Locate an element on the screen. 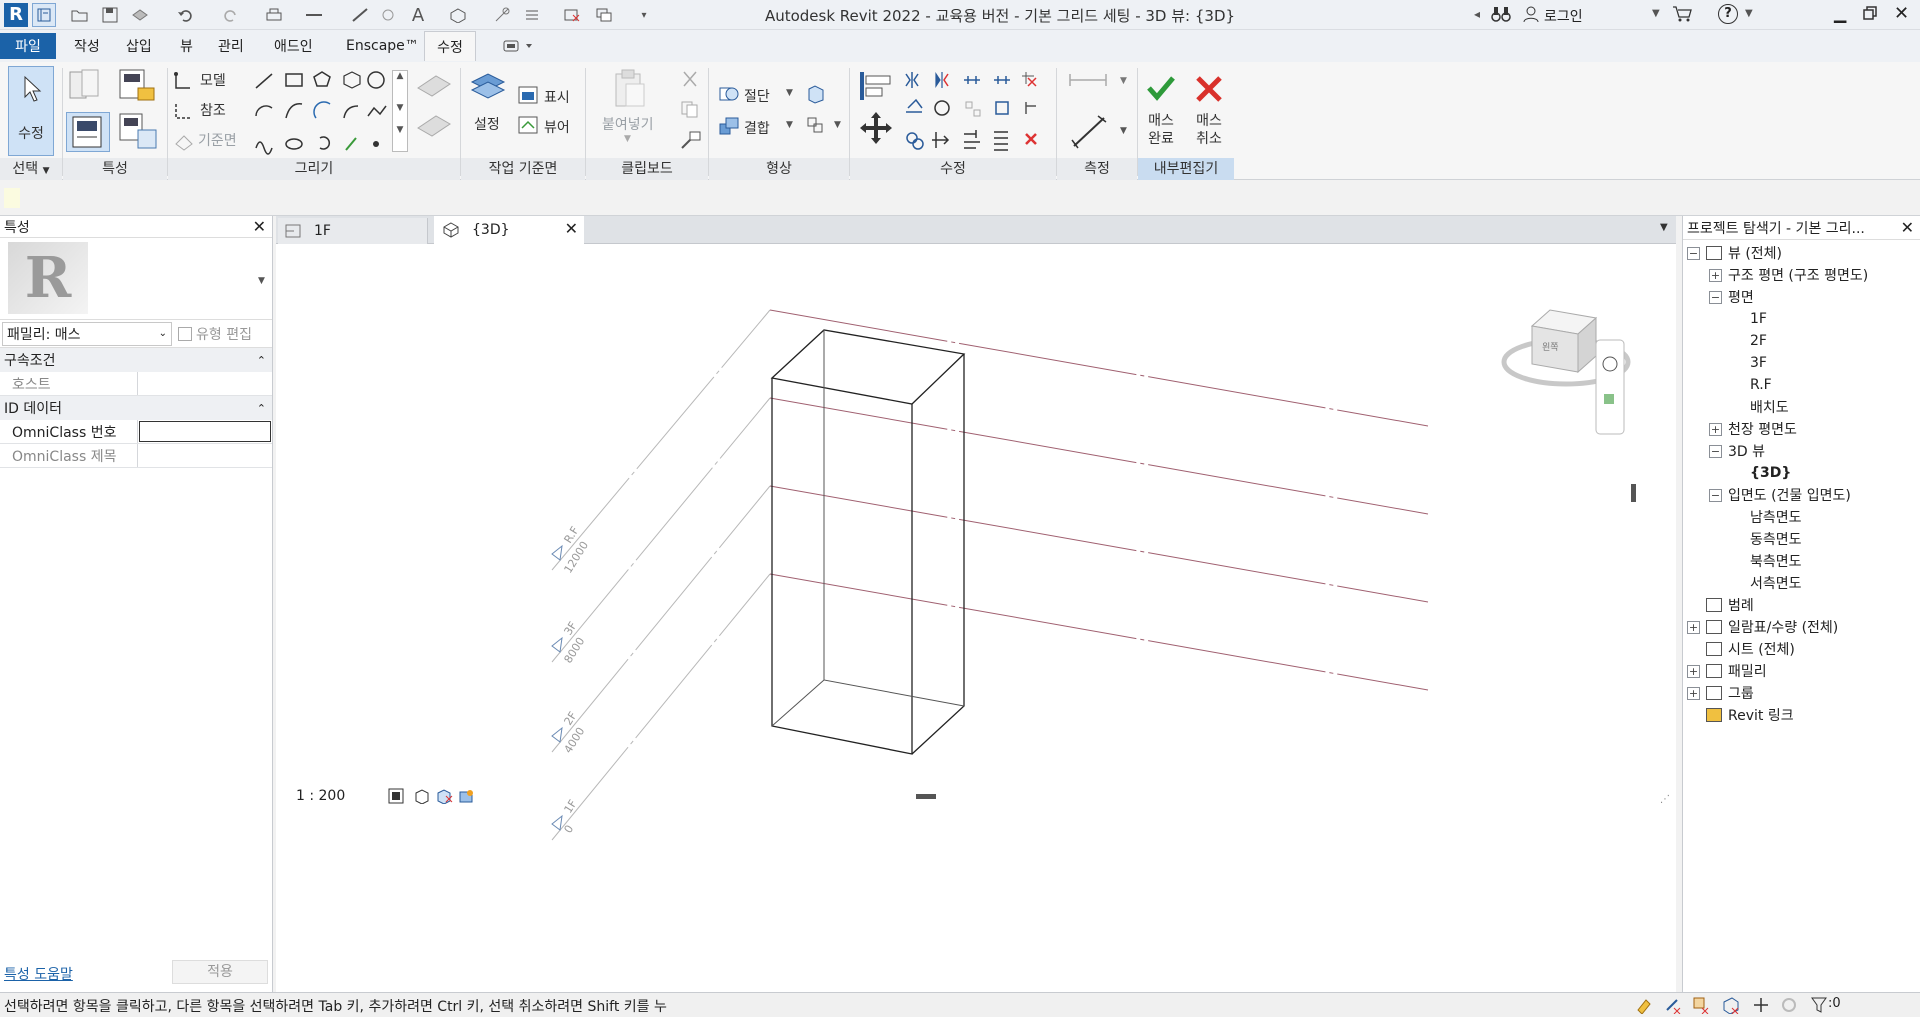 This screenshot has height=1017, width=1920. properties-toggle-icon is located at coordinates (88, 132).